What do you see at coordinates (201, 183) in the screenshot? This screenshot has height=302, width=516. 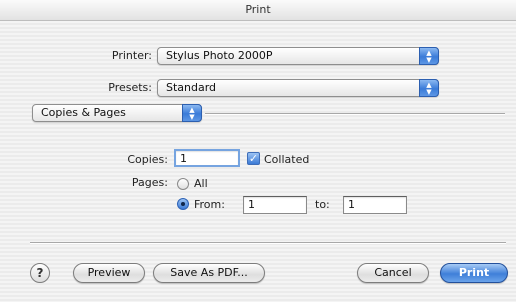 I see `pages-all-label: All` at bounding box center [201, 183].